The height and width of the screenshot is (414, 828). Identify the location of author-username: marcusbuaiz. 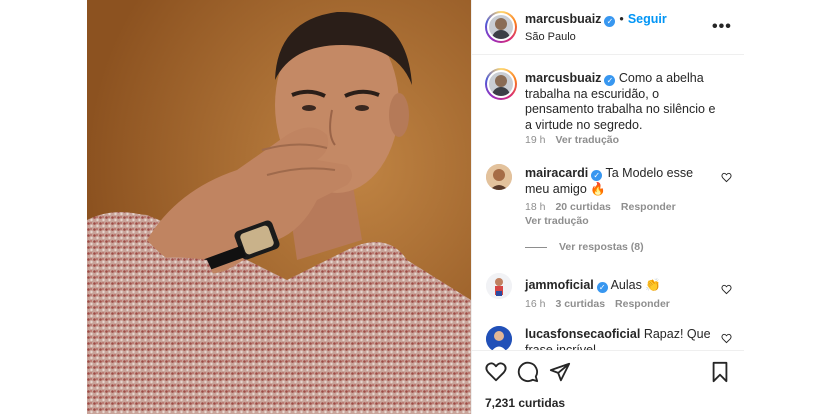
(563, 19).